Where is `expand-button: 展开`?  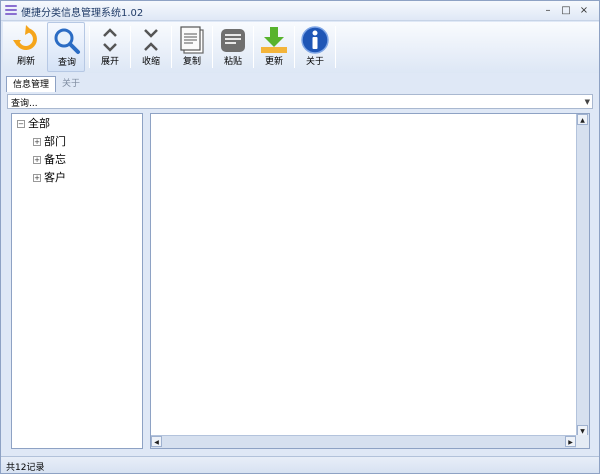
expand-button: 展开 is located at coordinates (110, 47).